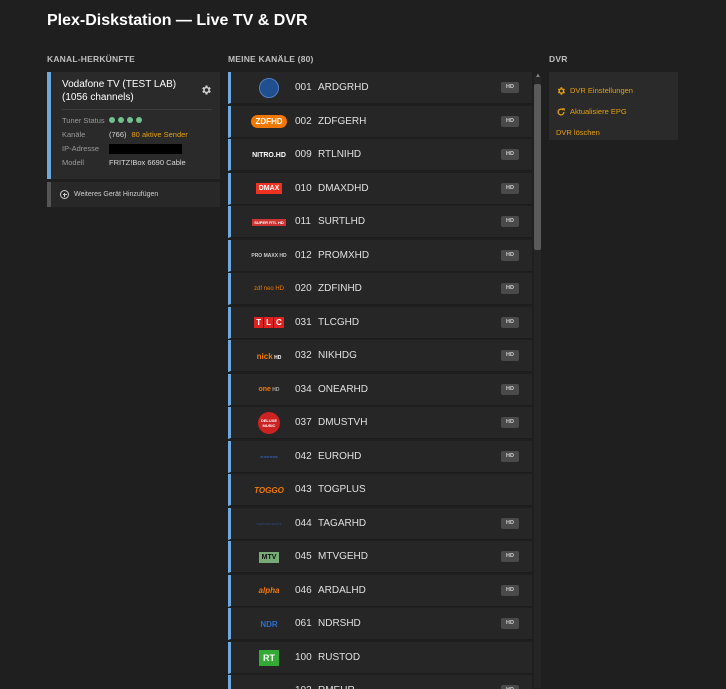 This screenshot has width=726, height=689. What do you see at coordinates (303, 288) in the screenshot?
I see `channel-number: 020` at bounding box center [303, 288].